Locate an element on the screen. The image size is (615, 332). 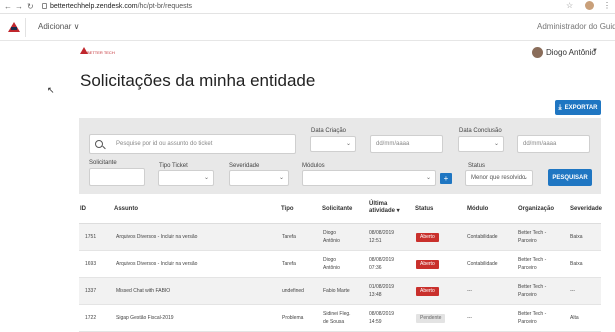
avatar is located at coordinates (537, 52).